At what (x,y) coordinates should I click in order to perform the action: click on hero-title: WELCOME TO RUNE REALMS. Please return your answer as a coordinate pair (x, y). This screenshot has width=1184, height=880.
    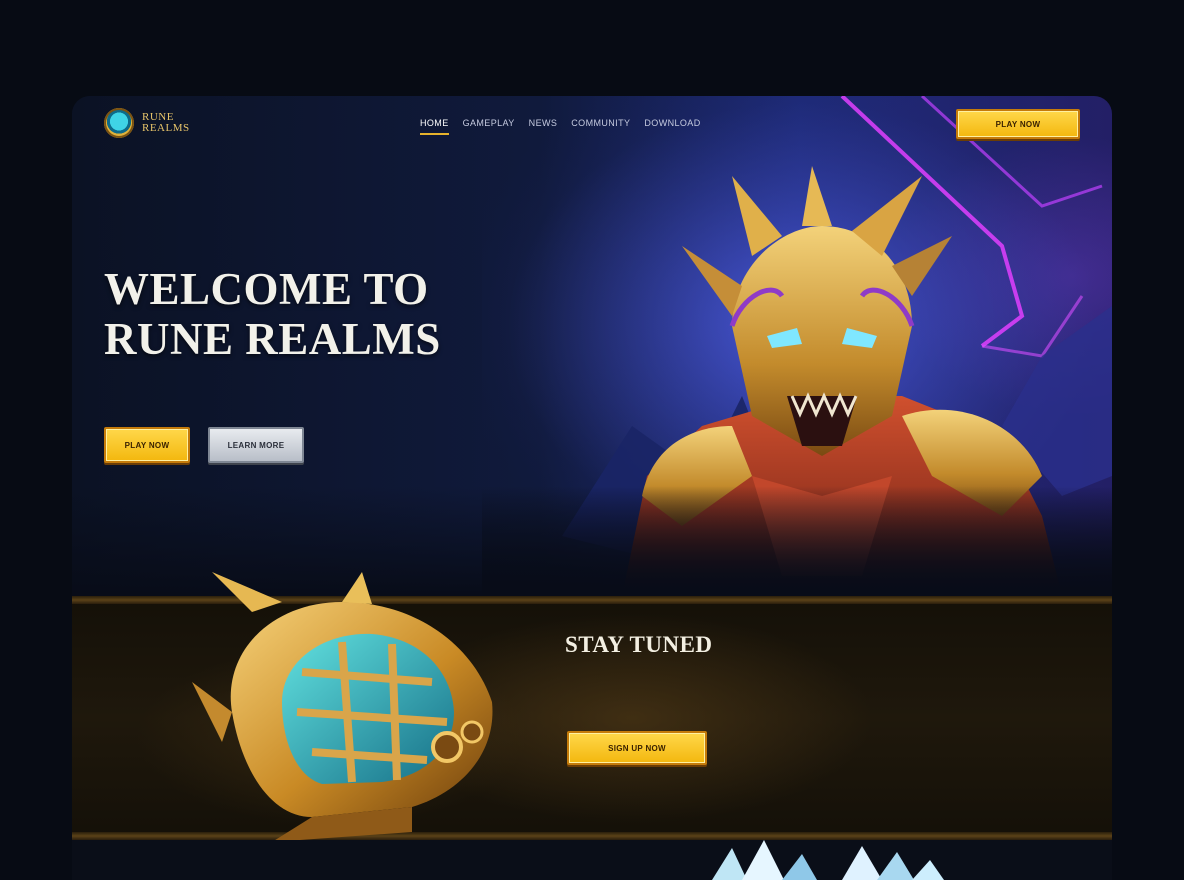
    Looking at the image, I should click on (272, 314).